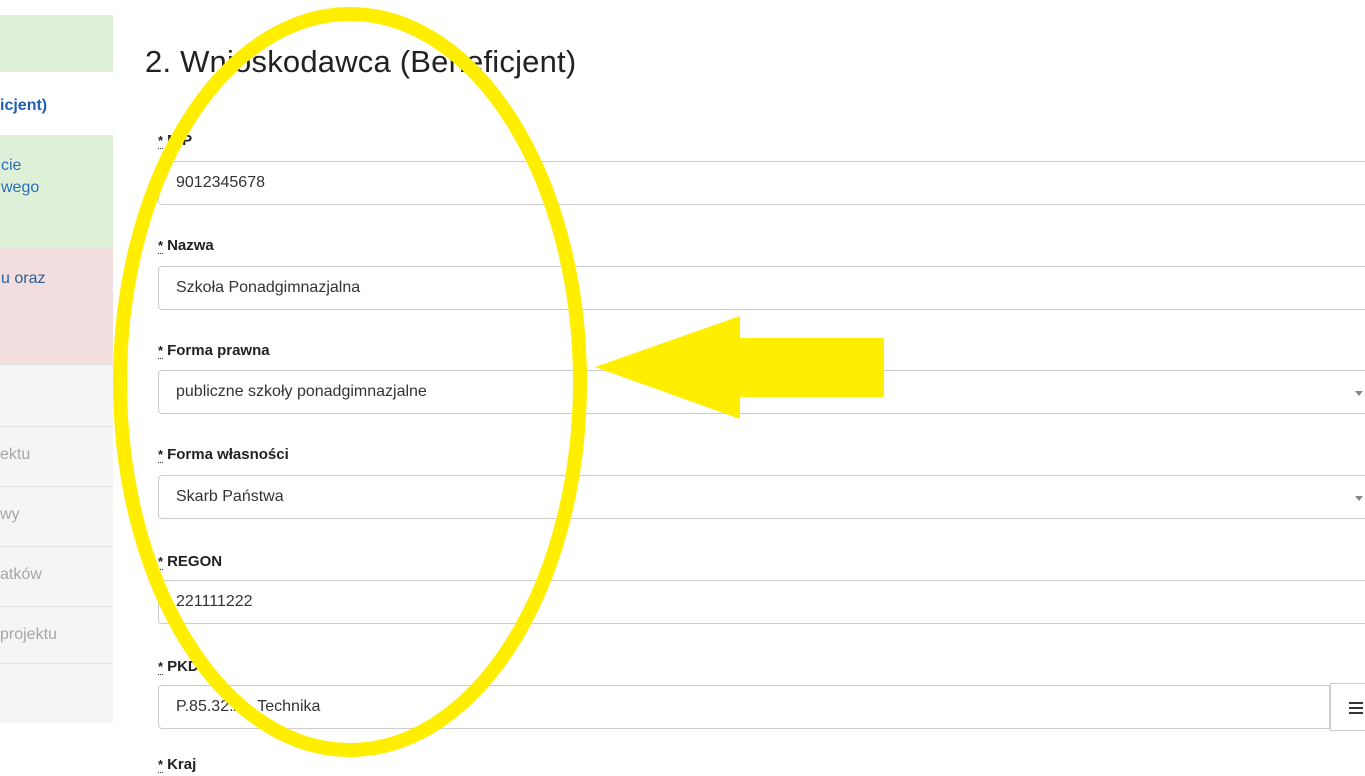 This screenshot has height=776, width=1365. I want to click on field-label-nazwa: * Nazwa, so click(186, 245).